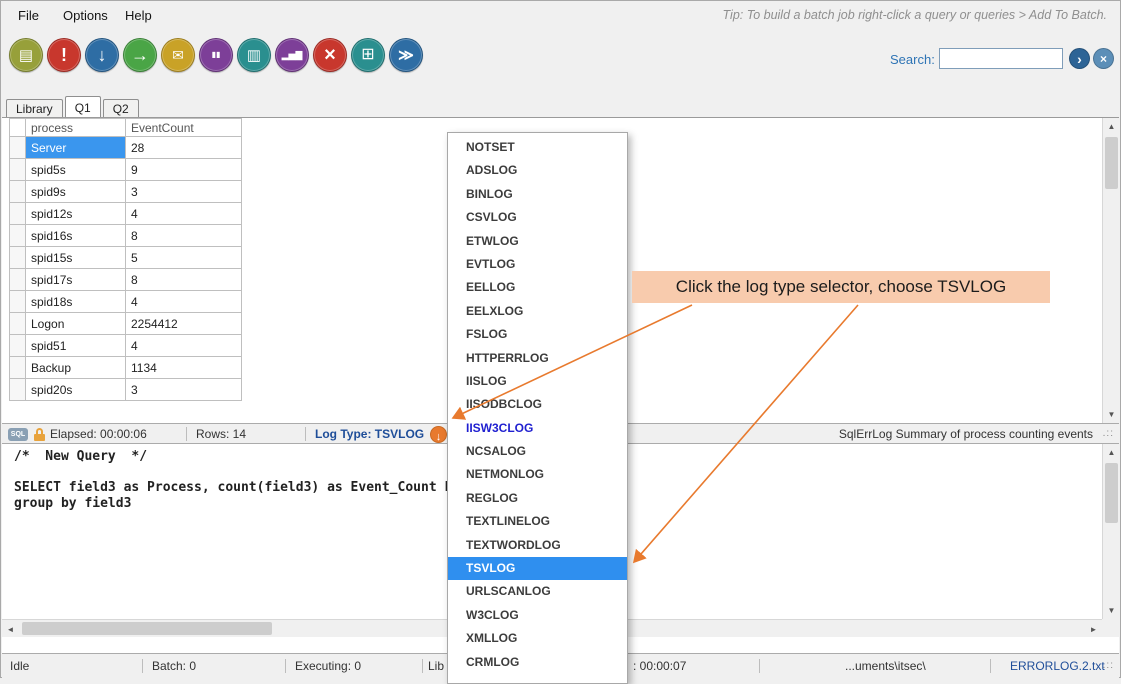 The image size is (1121, 684). I want to click on lock-icon, so click(39, 434).